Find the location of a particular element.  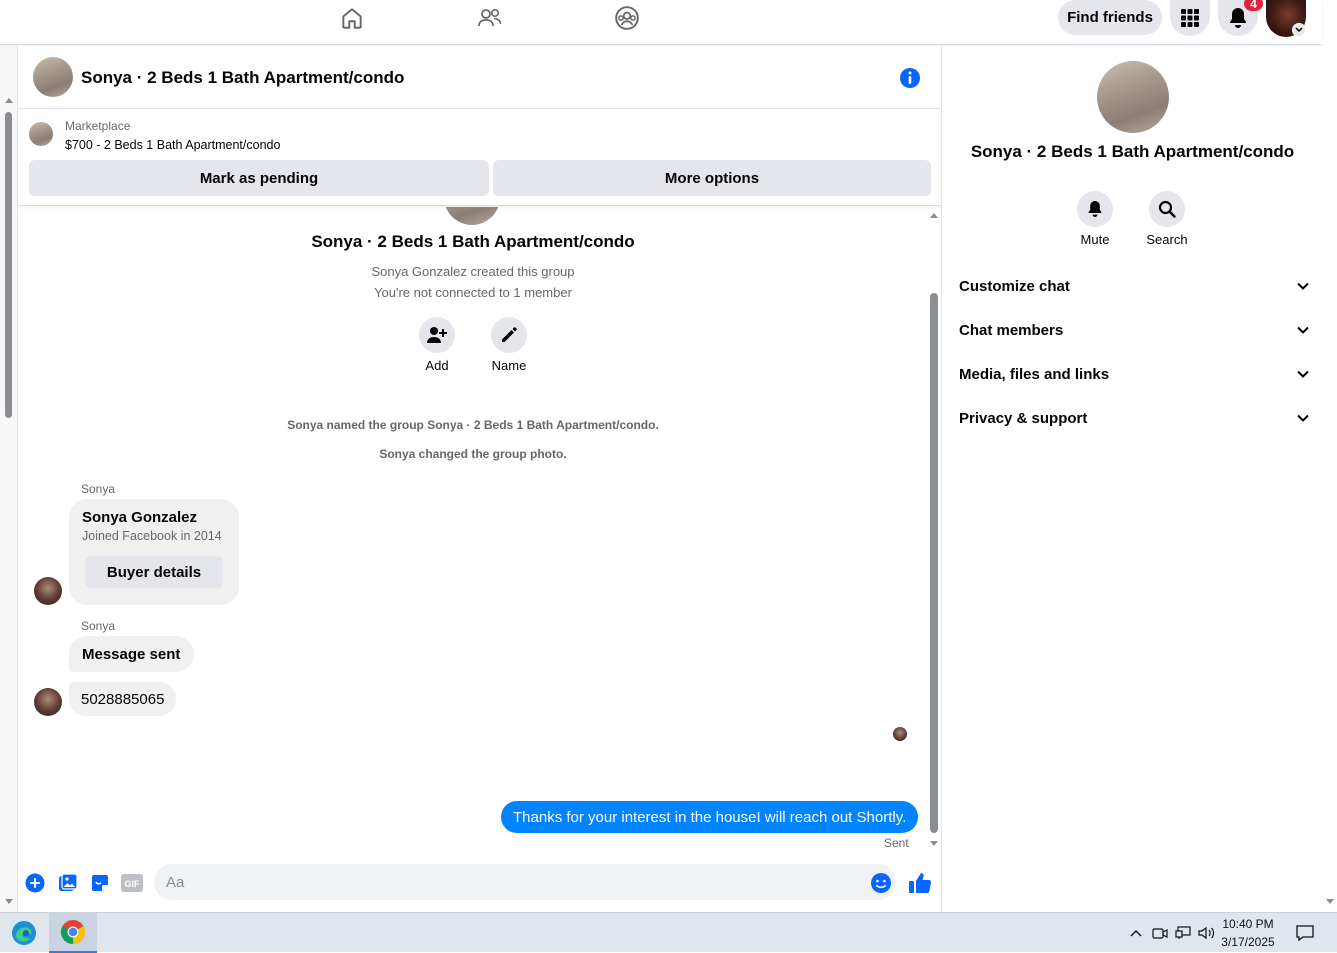

groups-icon is located at coordinates (627, 17).